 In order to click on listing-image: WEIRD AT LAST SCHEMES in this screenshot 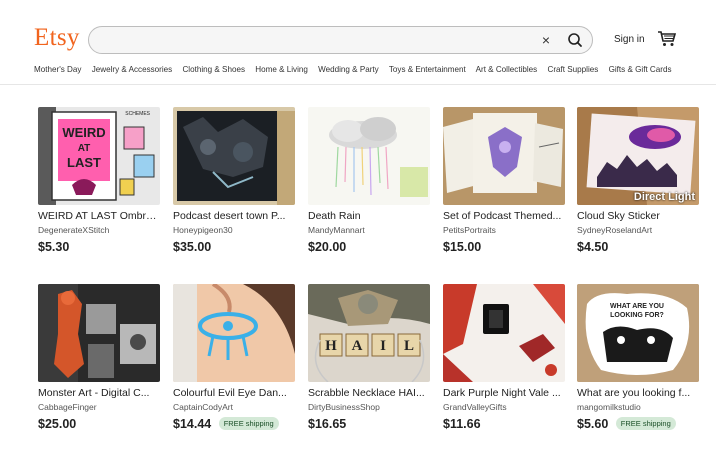, I will do `click(99, 156)`.